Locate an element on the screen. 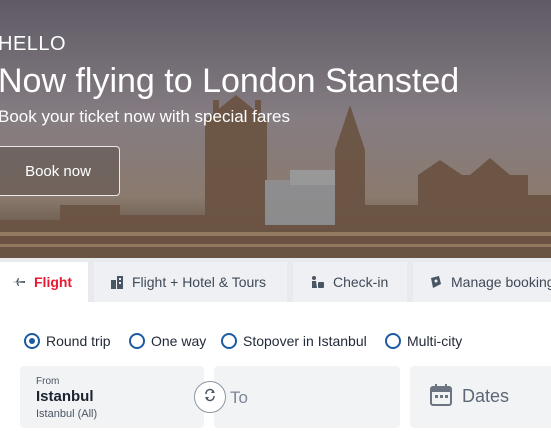  swap-airports-button is located at coordinates (210, 397).